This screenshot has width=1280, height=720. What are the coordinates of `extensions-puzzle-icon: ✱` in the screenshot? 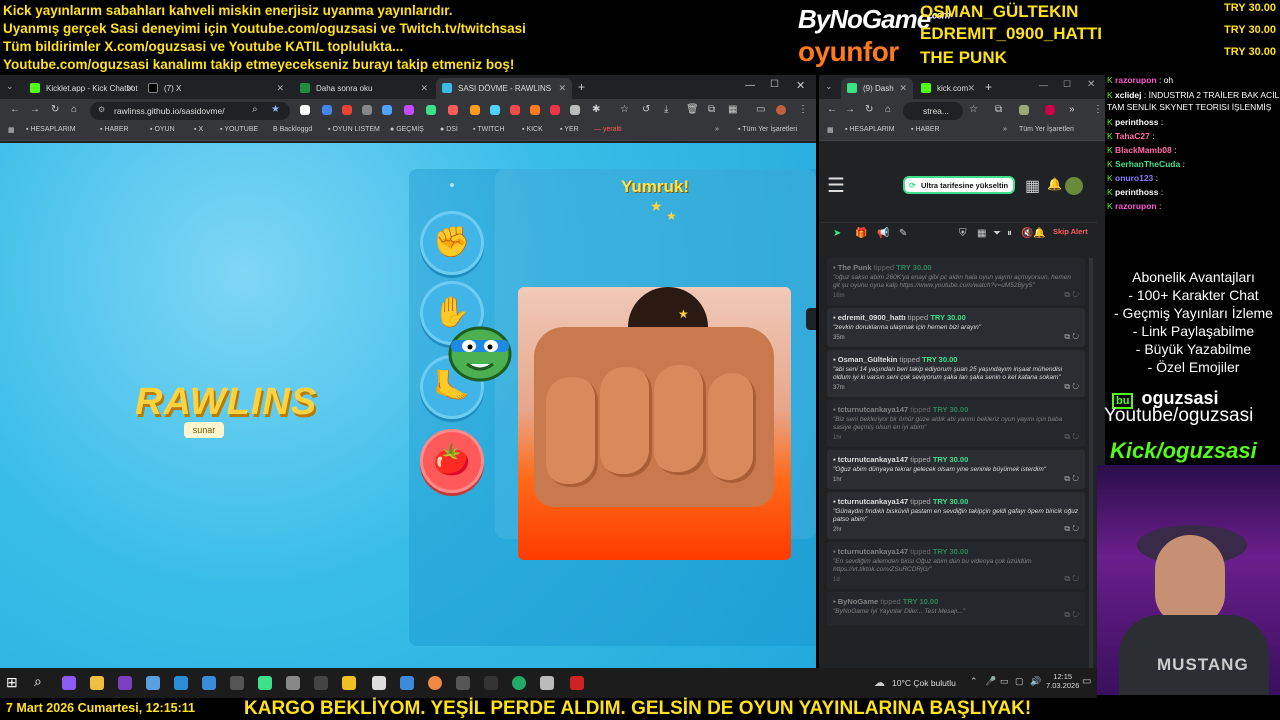 It's located at (596, 109).